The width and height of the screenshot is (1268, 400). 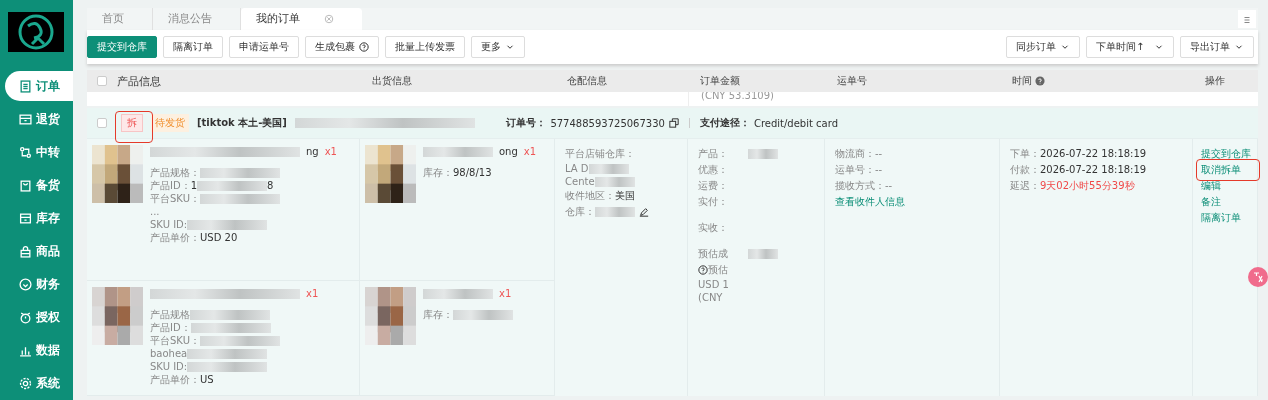 What do you see at coordinates (859, 154) in the screenshot?
I see `field-text: 物流商：--` at bounding box center [859, 154].